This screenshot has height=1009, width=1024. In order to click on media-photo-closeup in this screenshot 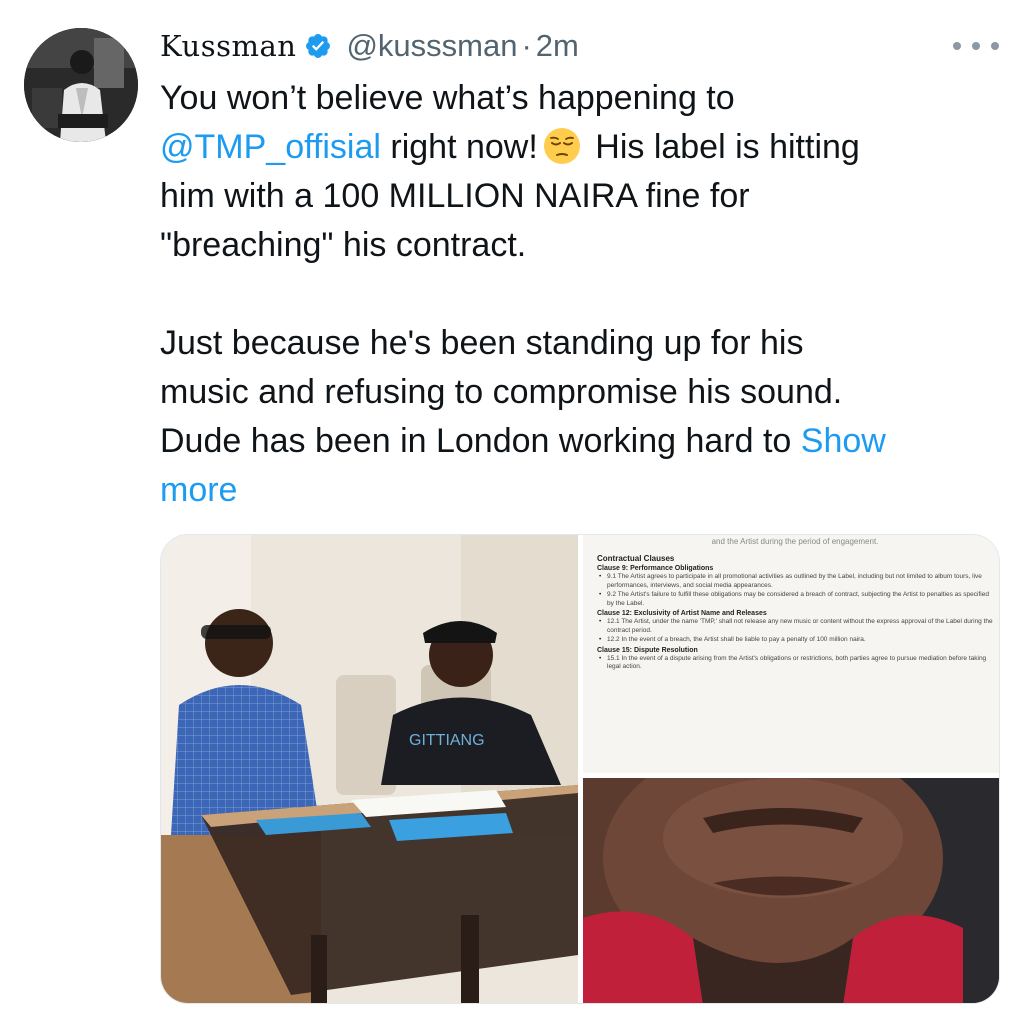, I will do `click(791, 890)`.